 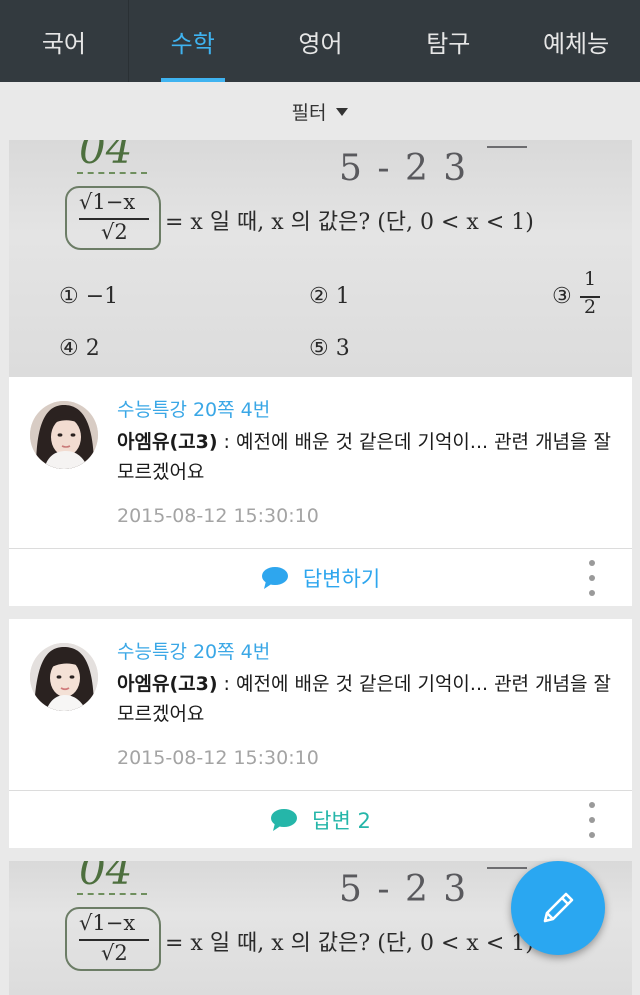 I want to click on tab-inquiry: 탐구, so click(x=448, y=41).